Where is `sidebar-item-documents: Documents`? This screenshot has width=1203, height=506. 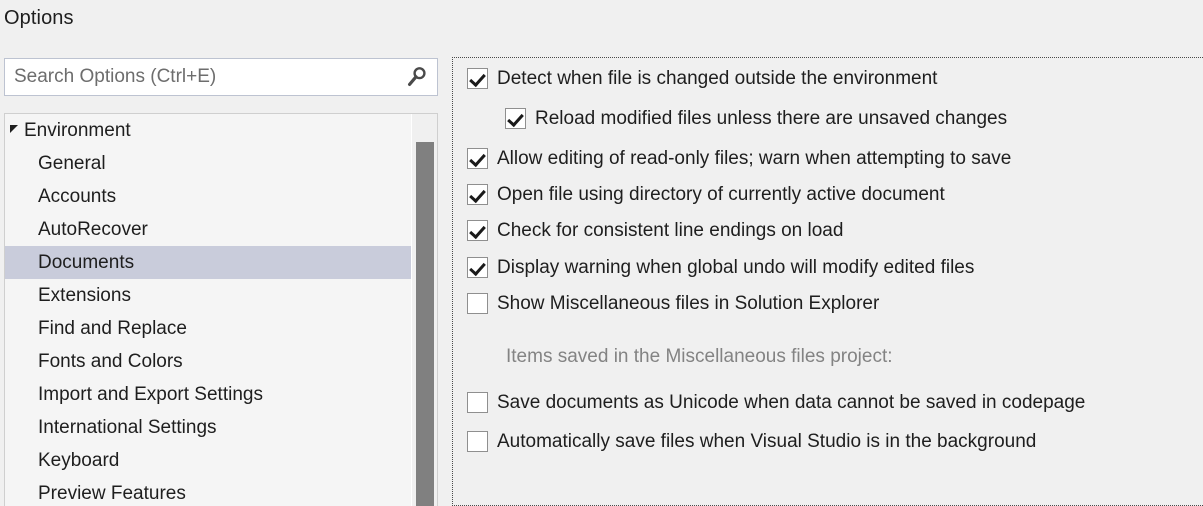 sidebar-item-documents: Documents is located at coordinates (208, 262).